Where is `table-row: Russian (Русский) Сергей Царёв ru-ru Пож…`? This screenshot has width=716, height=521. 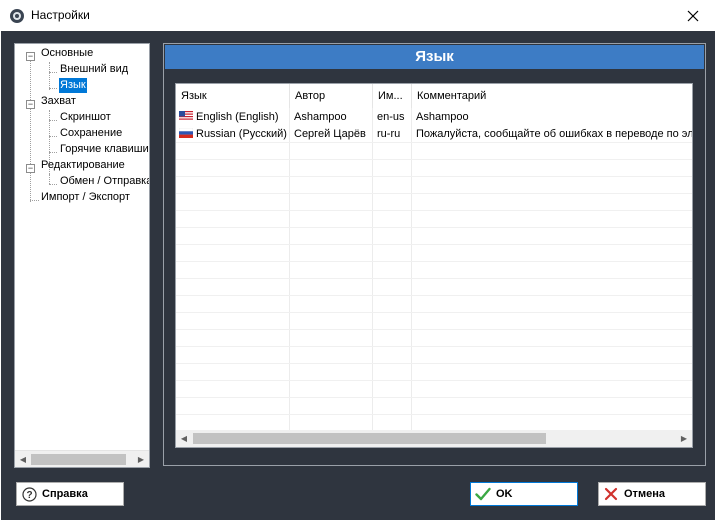 table-row: Russian (Русский) Сергей Царёв ru-ru Пож… is located at coordinates (434, 134).